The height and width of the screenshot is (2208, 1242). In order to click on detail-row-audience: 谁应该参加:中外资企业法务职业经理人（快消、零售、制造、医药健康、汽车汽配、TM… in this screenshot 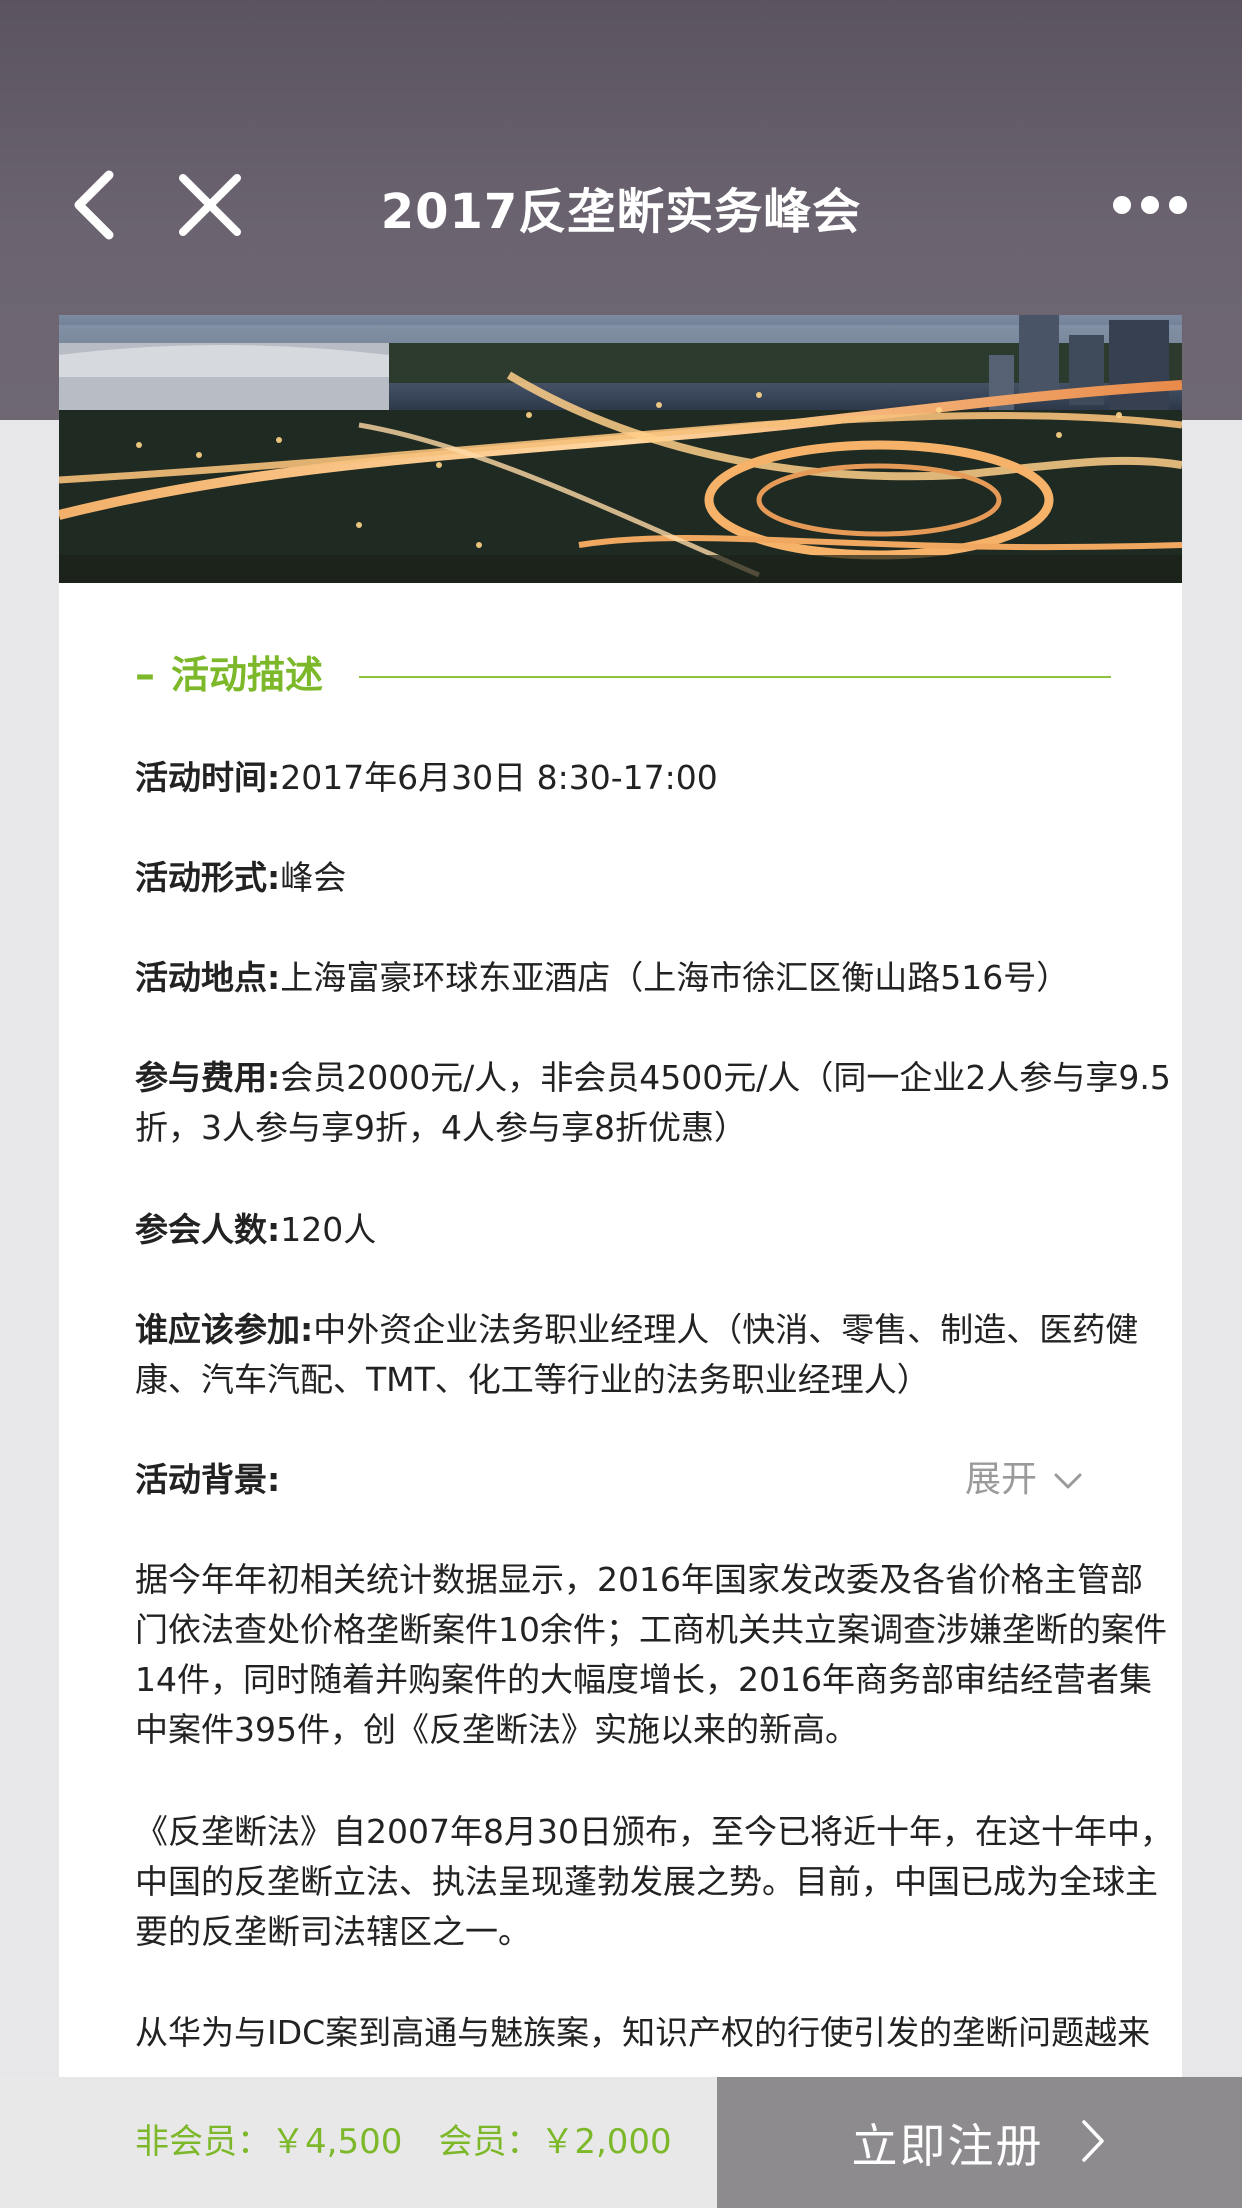, I will do `click(655, 1355)`.